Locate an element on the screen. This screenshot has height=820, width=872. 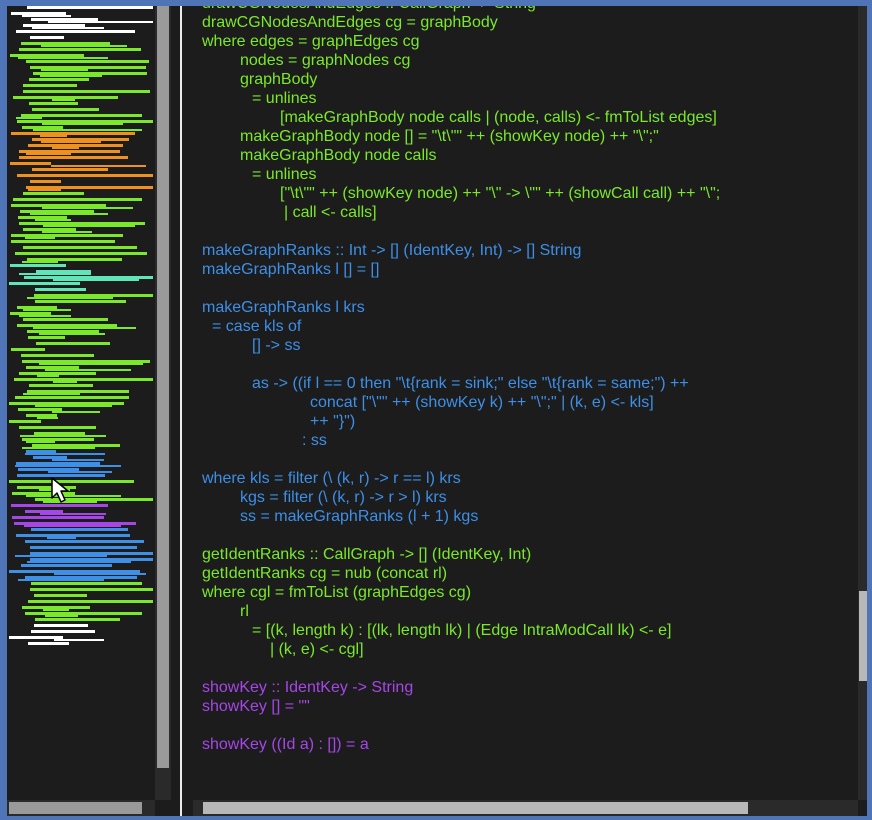
code-horizontal-scrollbar-thumb is located at coordinates (475, 808).